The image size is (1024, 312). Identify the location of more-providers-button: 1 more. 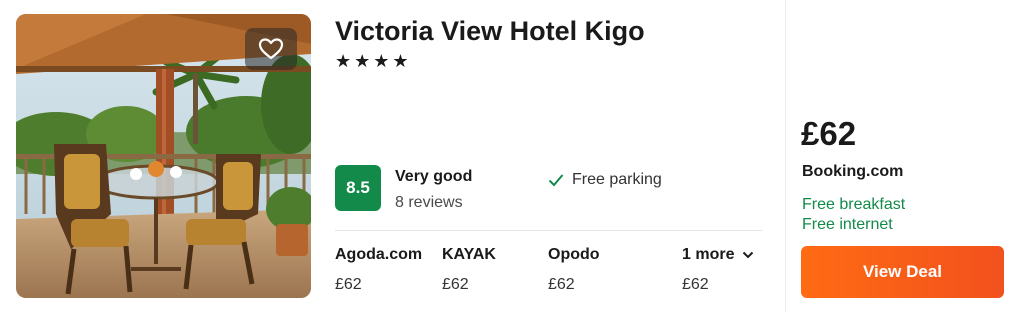
(718, 255).